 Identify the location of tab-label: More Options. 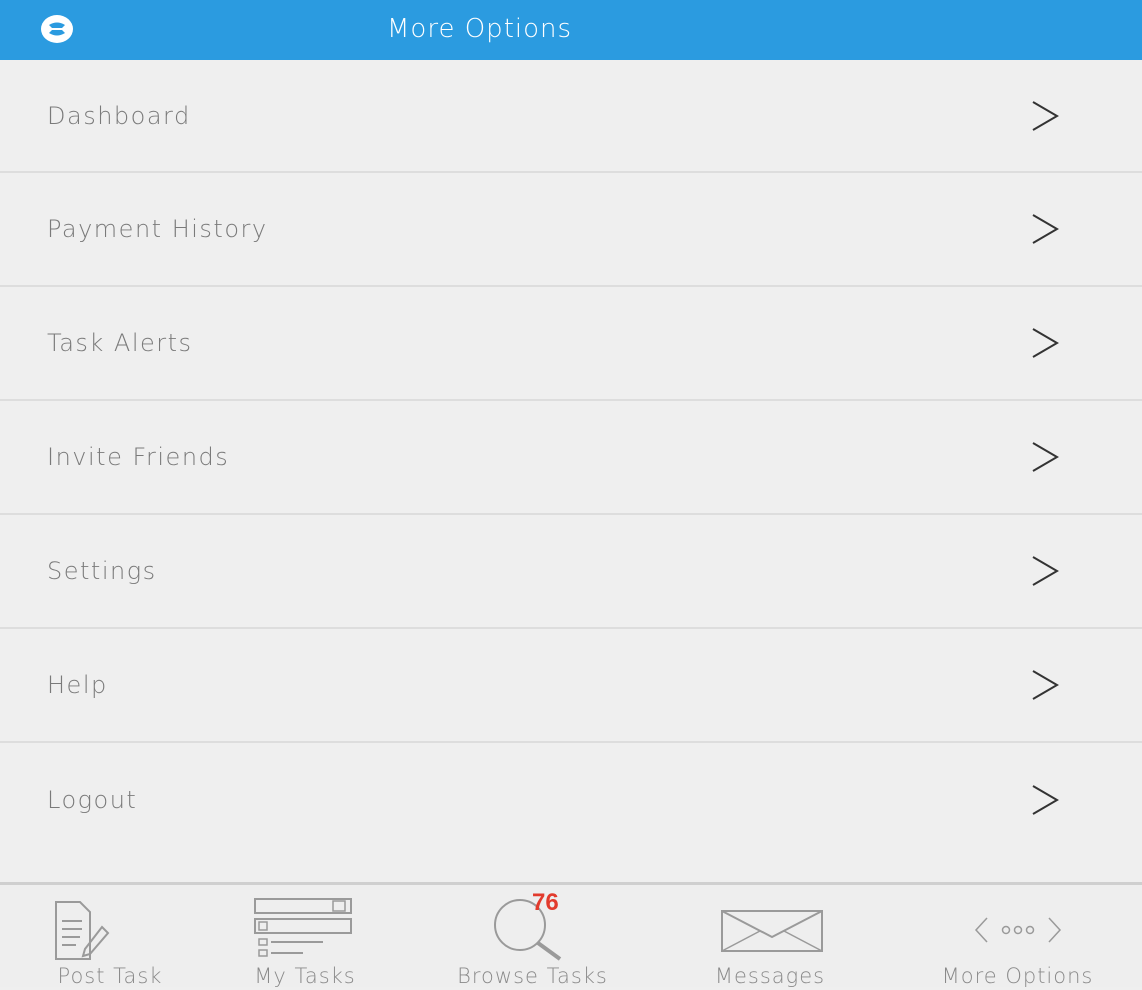
(1017, 976).